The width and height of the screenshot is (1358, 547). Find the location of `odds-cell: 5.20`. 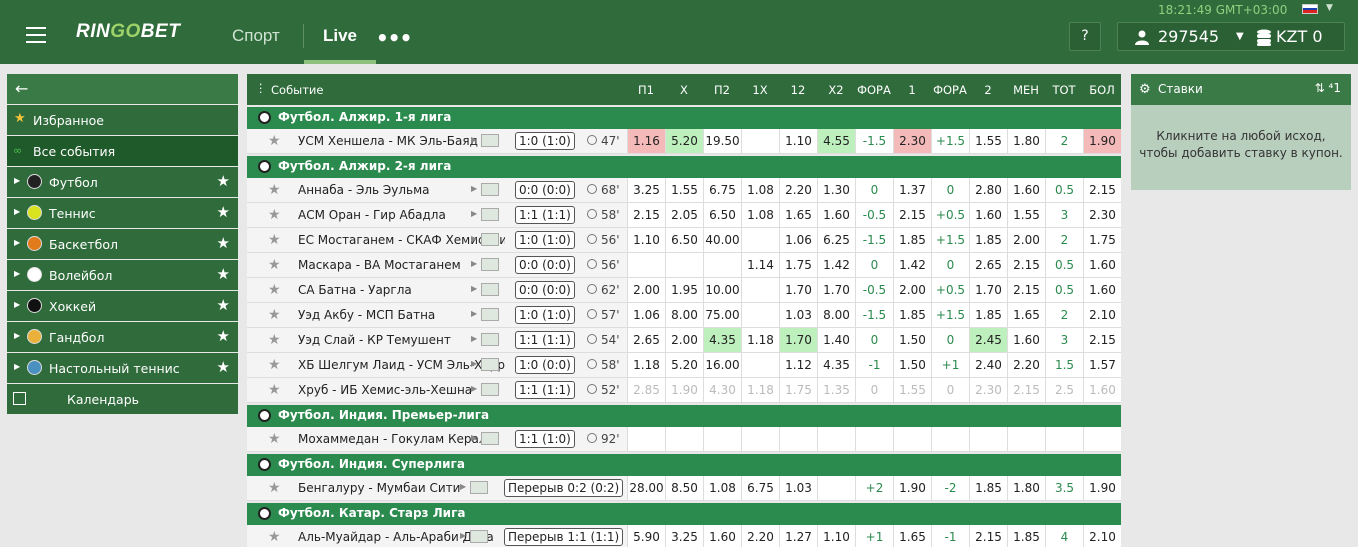

odds-cell: 5.20 is located at coordinates (684, 141).